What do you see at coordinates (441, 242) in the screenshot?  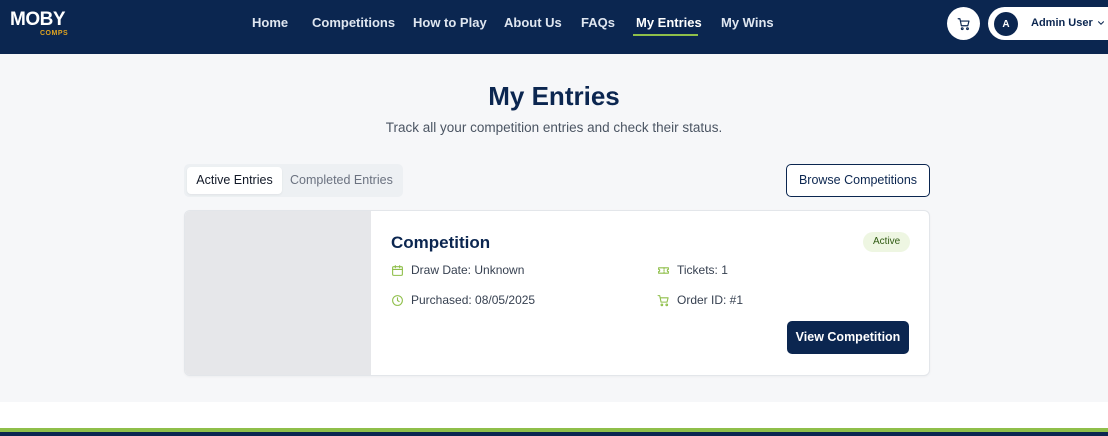 I see `entry-title: Competition` at bounding box center [441, 242].